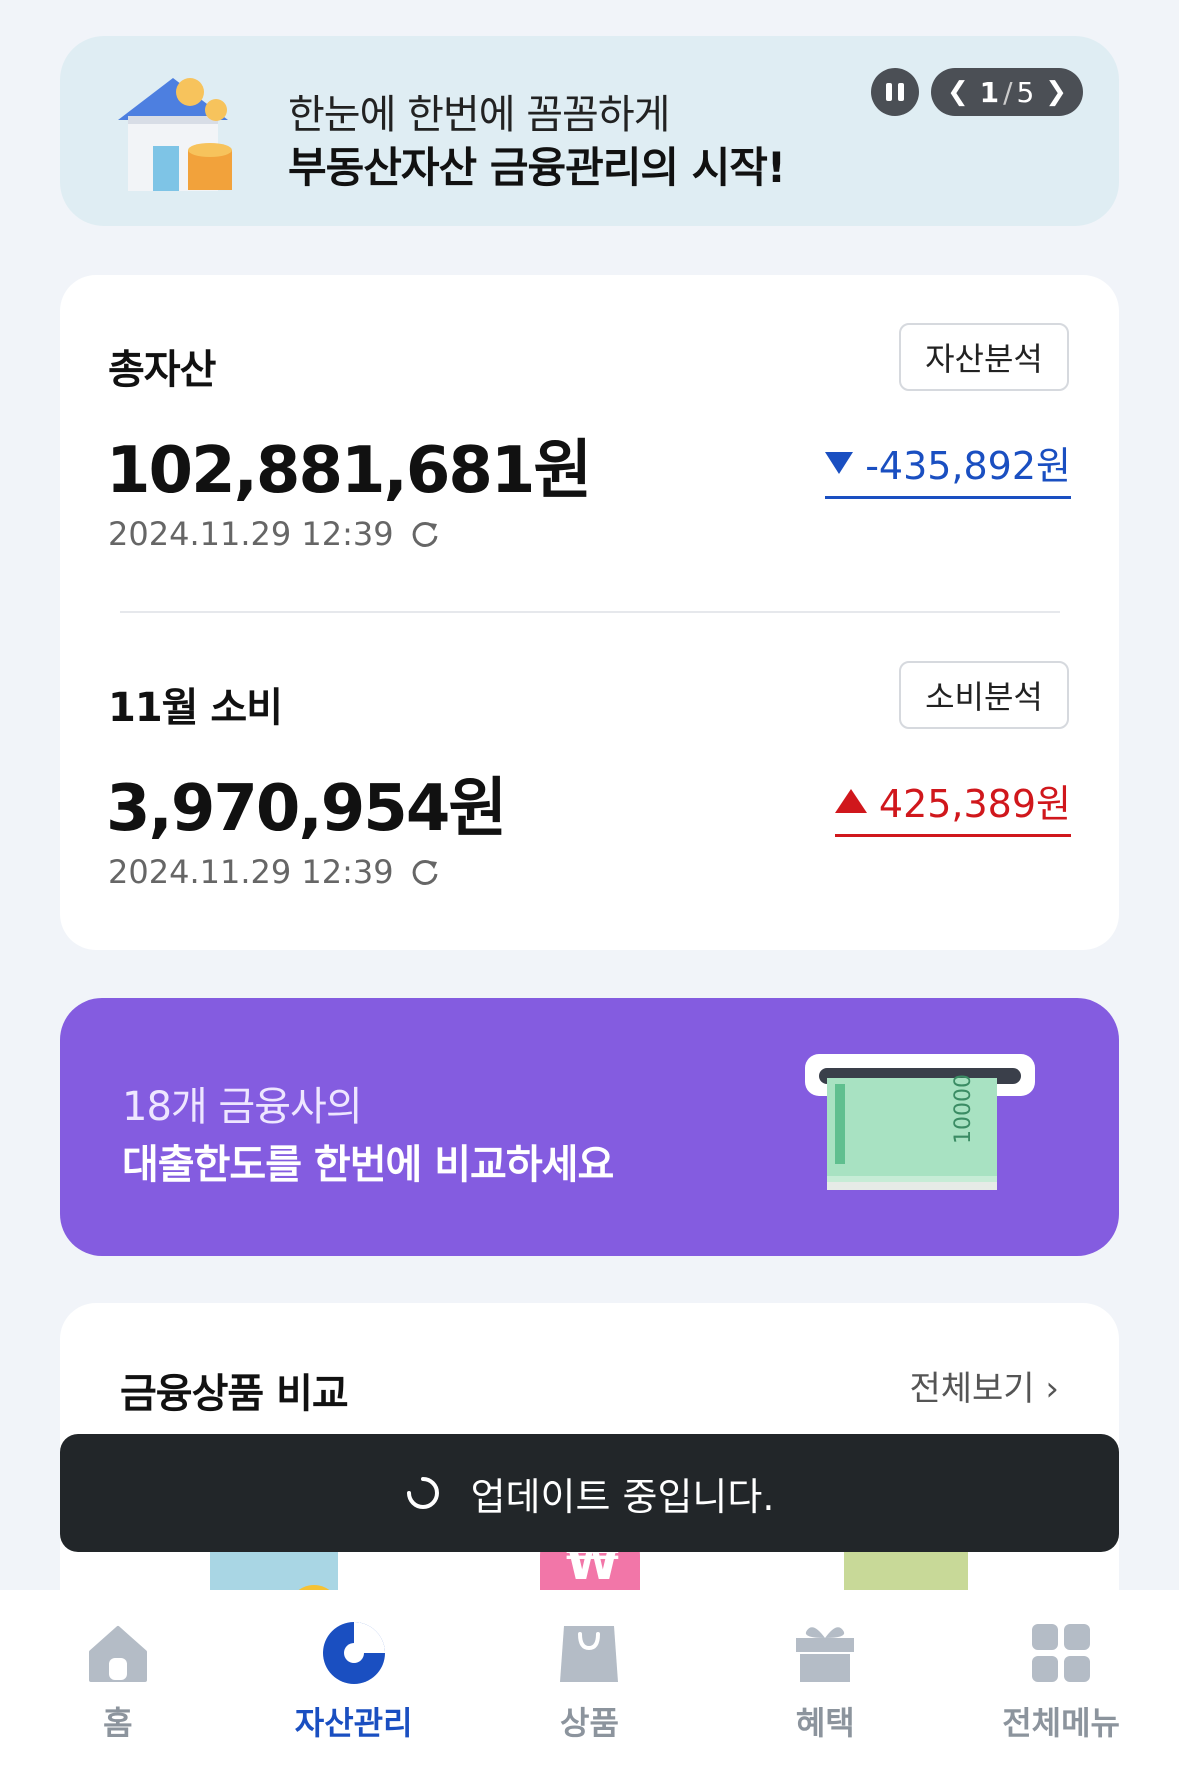  Describe the element at coordinates (989, 92) in the screenshot. I see `pager-current: 1` at that location.